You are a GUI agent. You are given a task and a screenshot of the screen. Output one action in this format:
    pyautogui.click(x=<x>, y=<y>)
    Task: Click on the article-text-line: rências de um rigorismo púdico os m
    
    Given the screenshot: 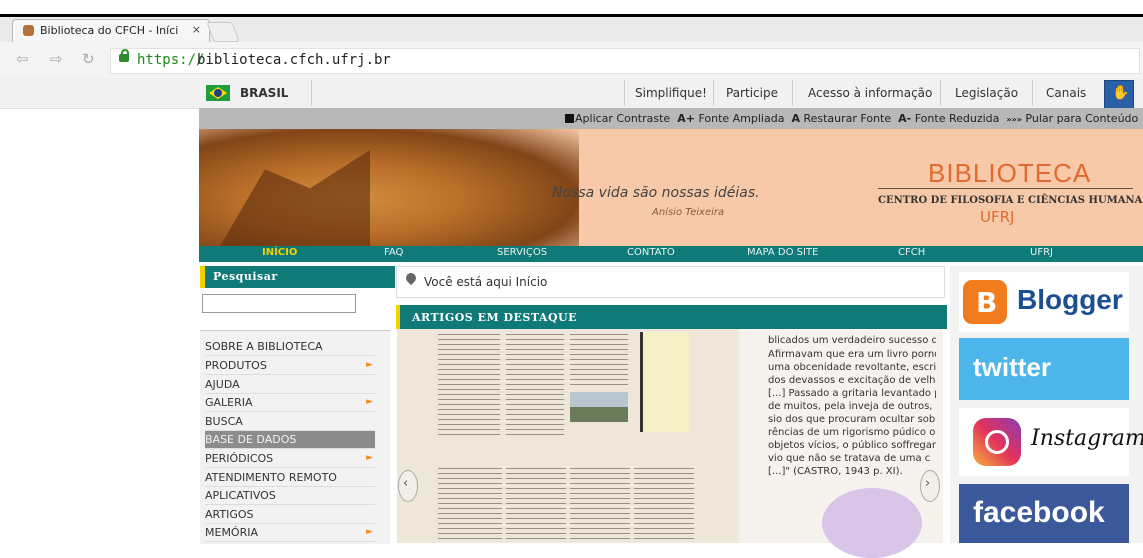 What is the action you would take?
    pyautogui.click(x=852, y=432)
    